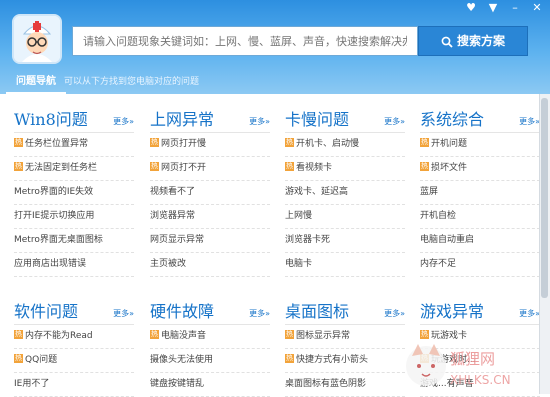  I want to click on category-title: Win8问题, so click(51, 119).